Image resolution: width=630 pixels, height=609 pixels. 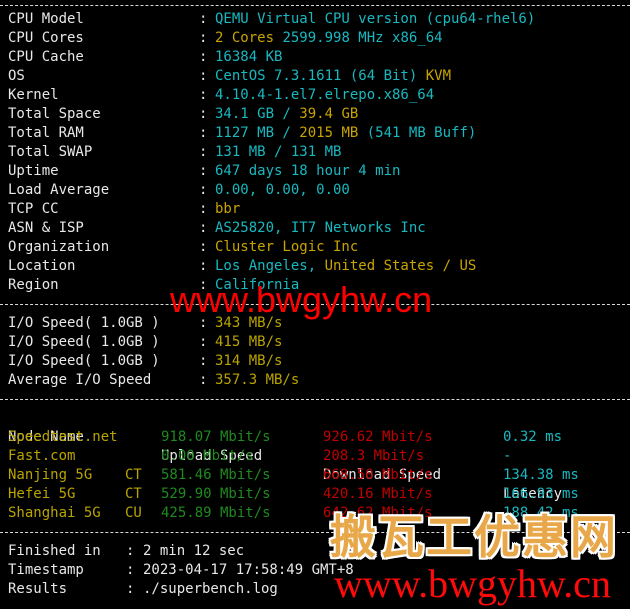 What do you see at coordinates (46, 19) in the screenshot?
I see `info-label: CPU Model` at bounding box center [46, 19].